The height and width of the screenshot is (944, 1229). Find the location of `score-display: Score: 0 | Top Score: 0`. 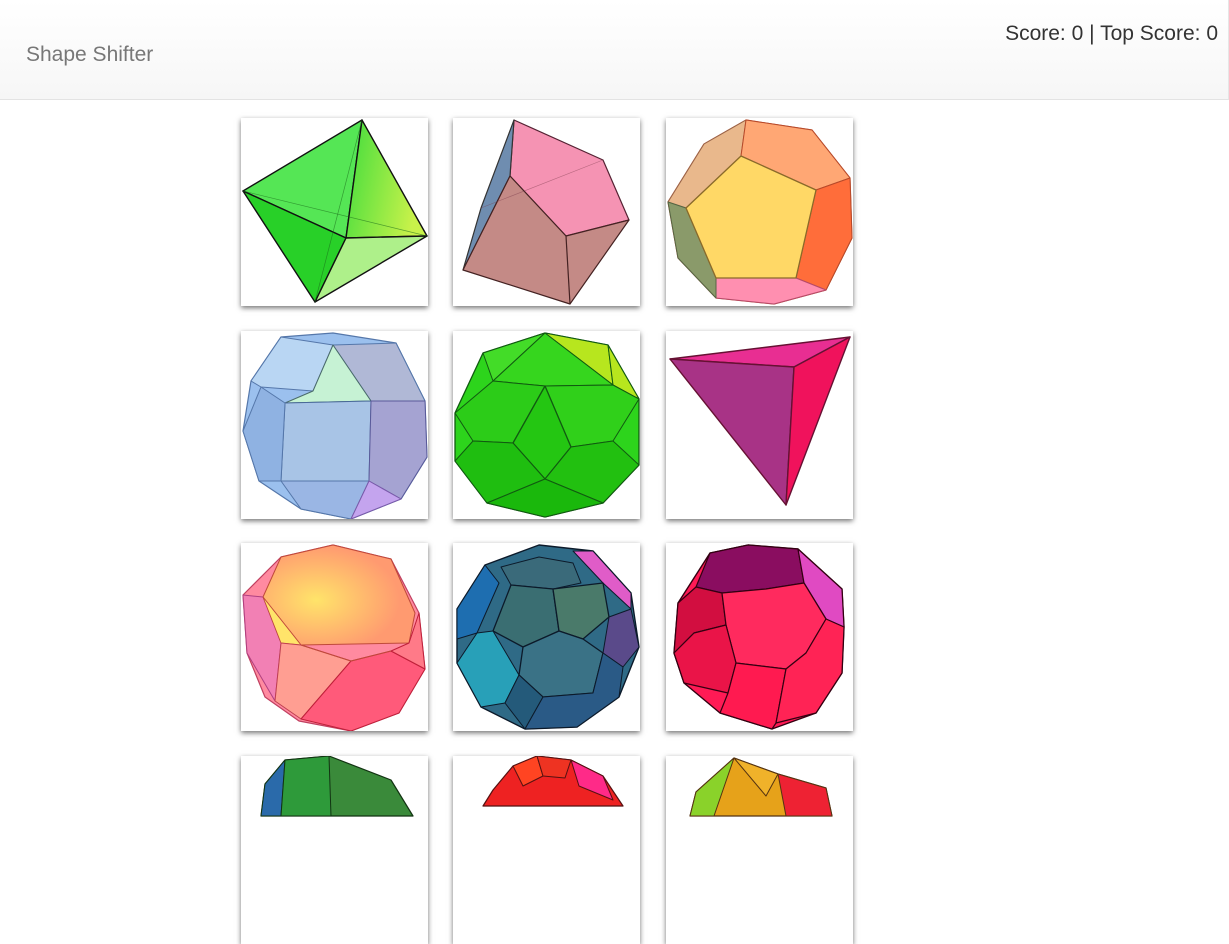

score-display: Score: 0 | Top Score: 0 is located at coordinates (1111, 34).